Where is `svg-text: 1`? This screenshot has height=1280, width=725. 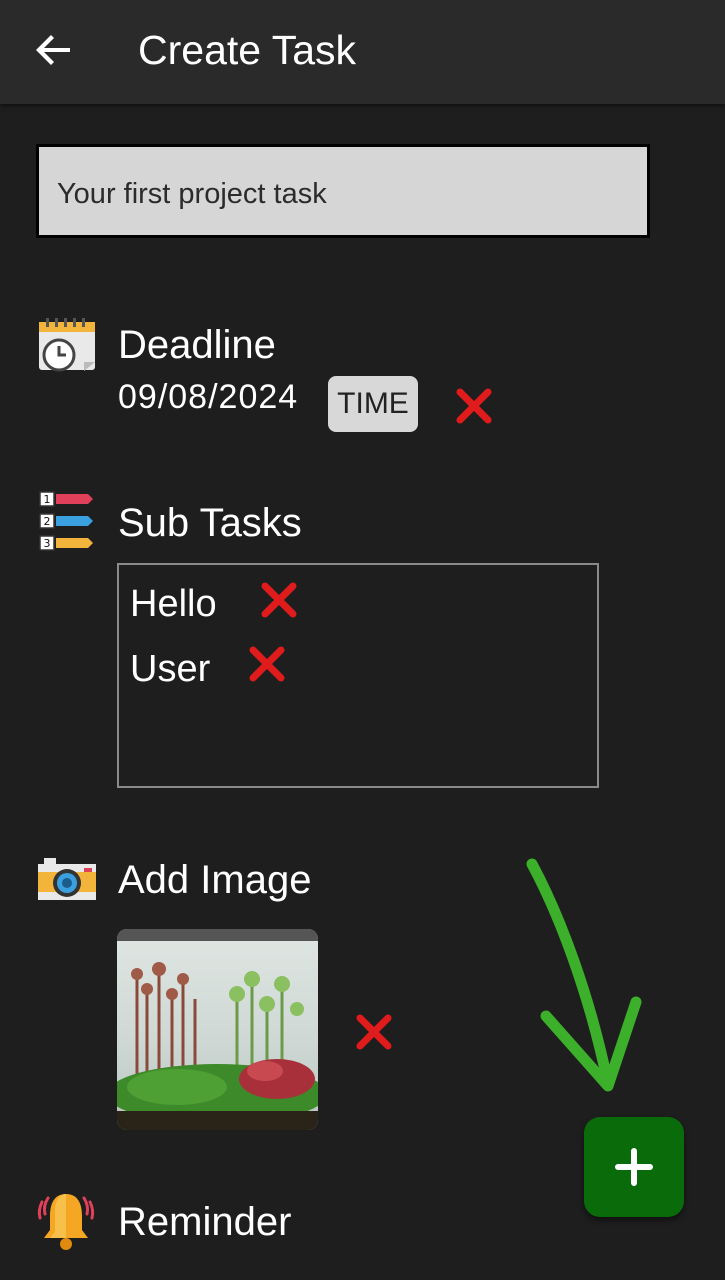
svg-text: 1 is located at coordinates (47, 499).